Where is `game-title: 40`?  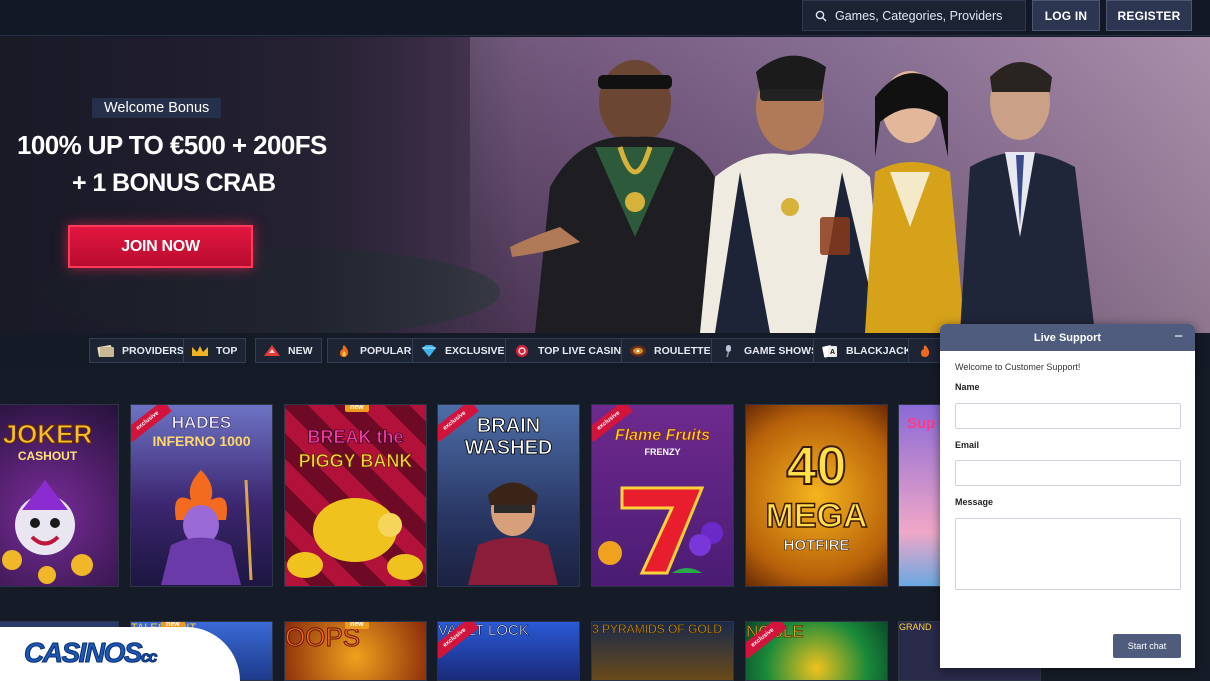 game-title: 40 is located at coordinates (816, 466).